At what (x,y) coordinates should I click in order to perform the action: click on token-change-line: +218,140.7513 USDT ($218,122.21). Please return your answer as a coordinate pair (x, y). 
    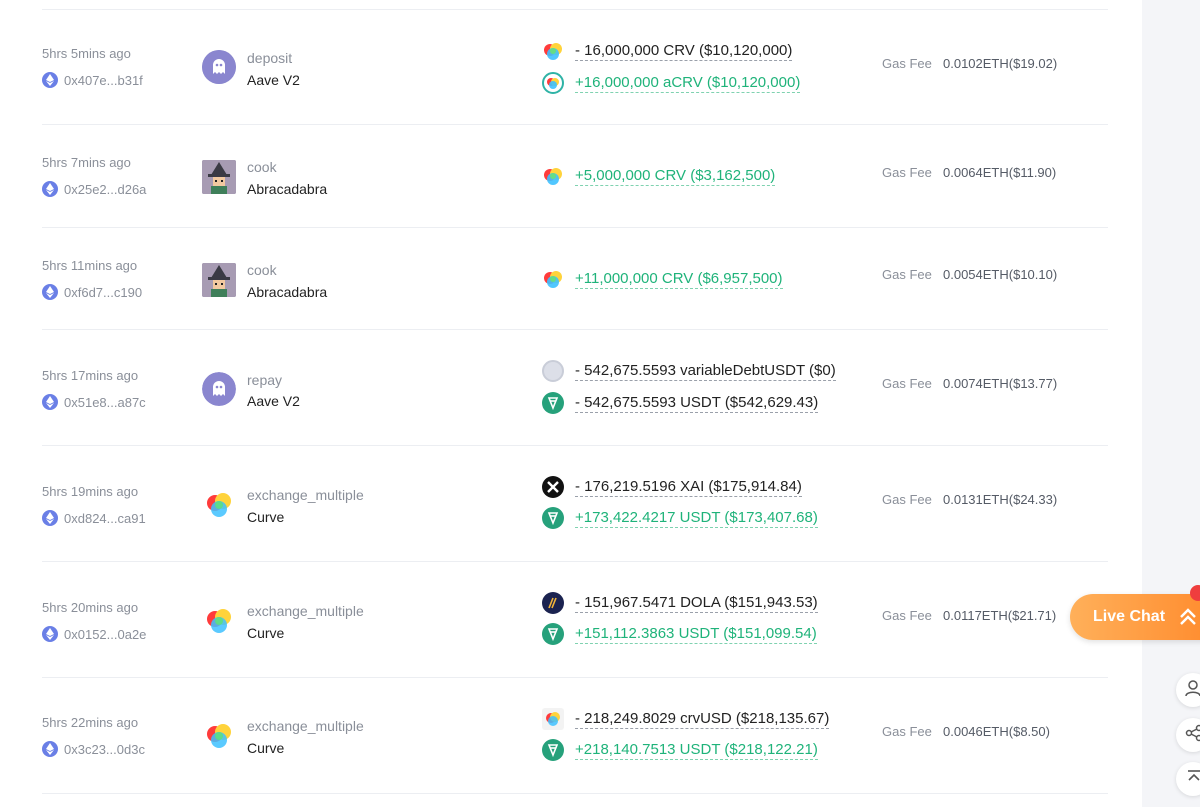
    Looking at the image, I should click on (680, 750).